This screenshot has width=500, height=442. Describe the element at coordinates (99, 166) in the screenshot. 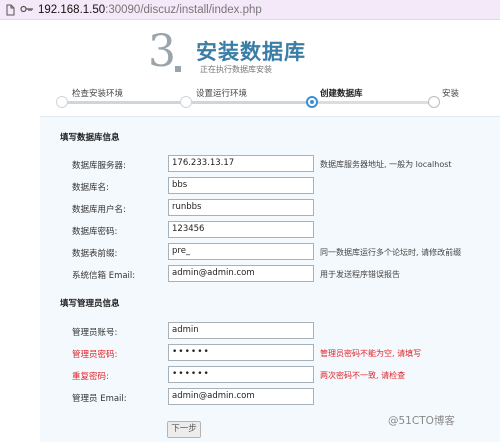

I see `db-host-label: 数据库服务器:` at that location.